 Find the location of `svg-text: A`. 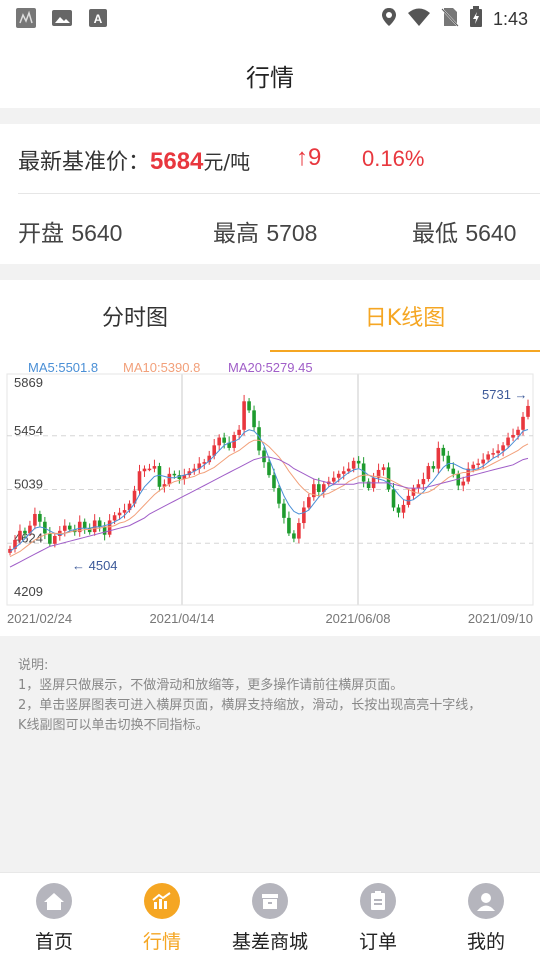

svg-text: A is located at coordinates (98, 19).